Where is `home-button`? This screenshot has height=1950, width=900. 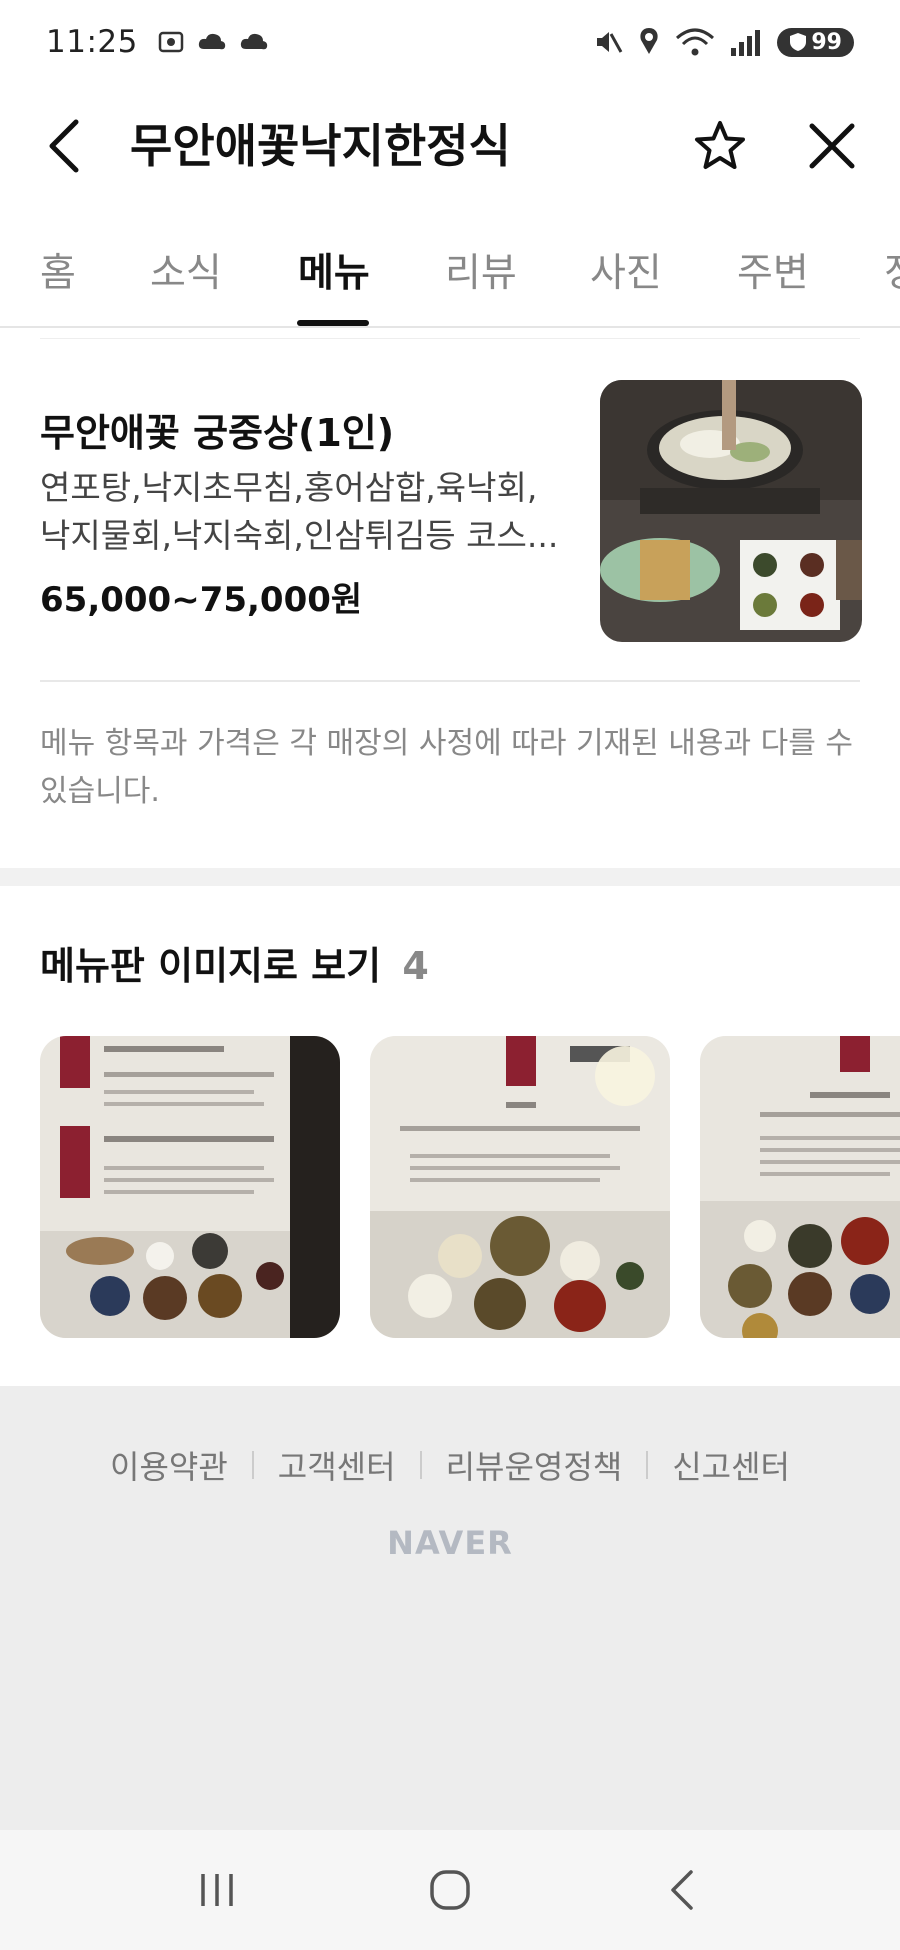 home-button is located at coordinates (450, 1890).